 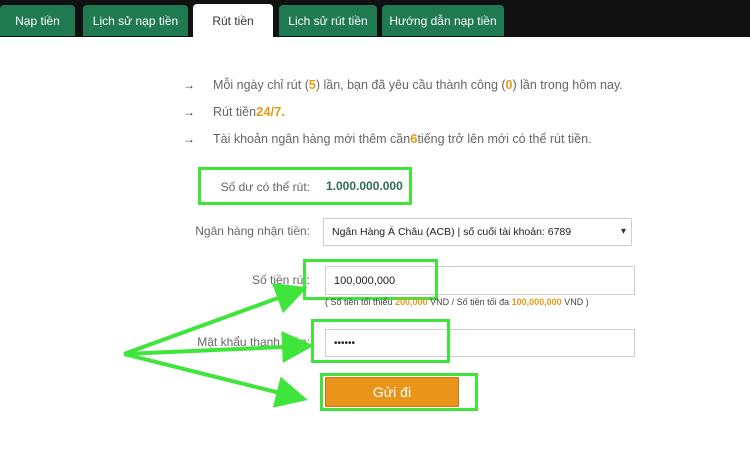 What do you see at coordinates (215, 319) in the screenshot?
I see `arrow-to-amount` at bounding box center [215, 319].